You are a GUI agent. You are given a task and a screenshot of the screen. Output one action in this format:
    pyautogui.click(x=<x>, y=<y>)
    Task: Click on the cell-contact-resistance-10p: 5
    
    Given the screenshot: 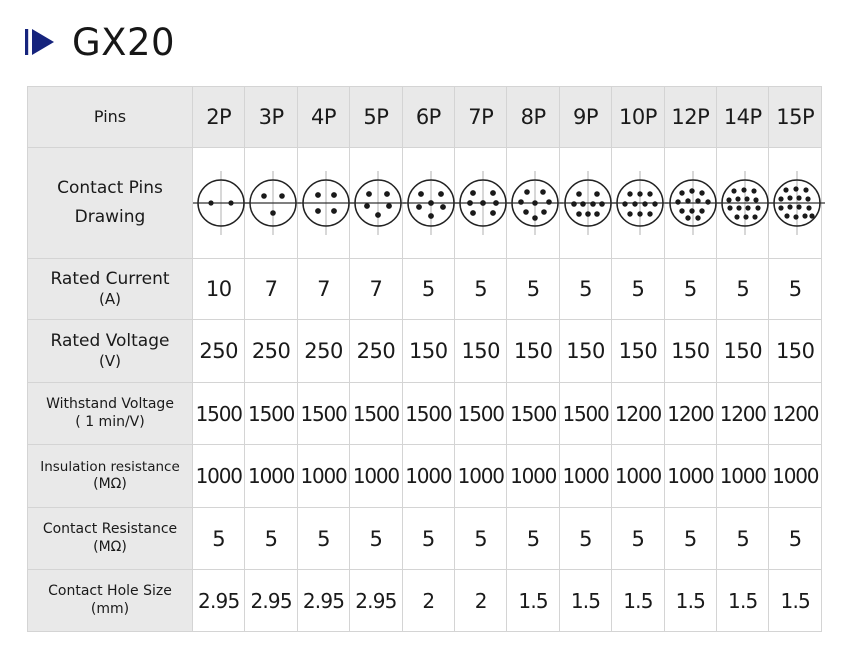 What is the action you would take?
    pyautogui.click(x=638, y=538)
    